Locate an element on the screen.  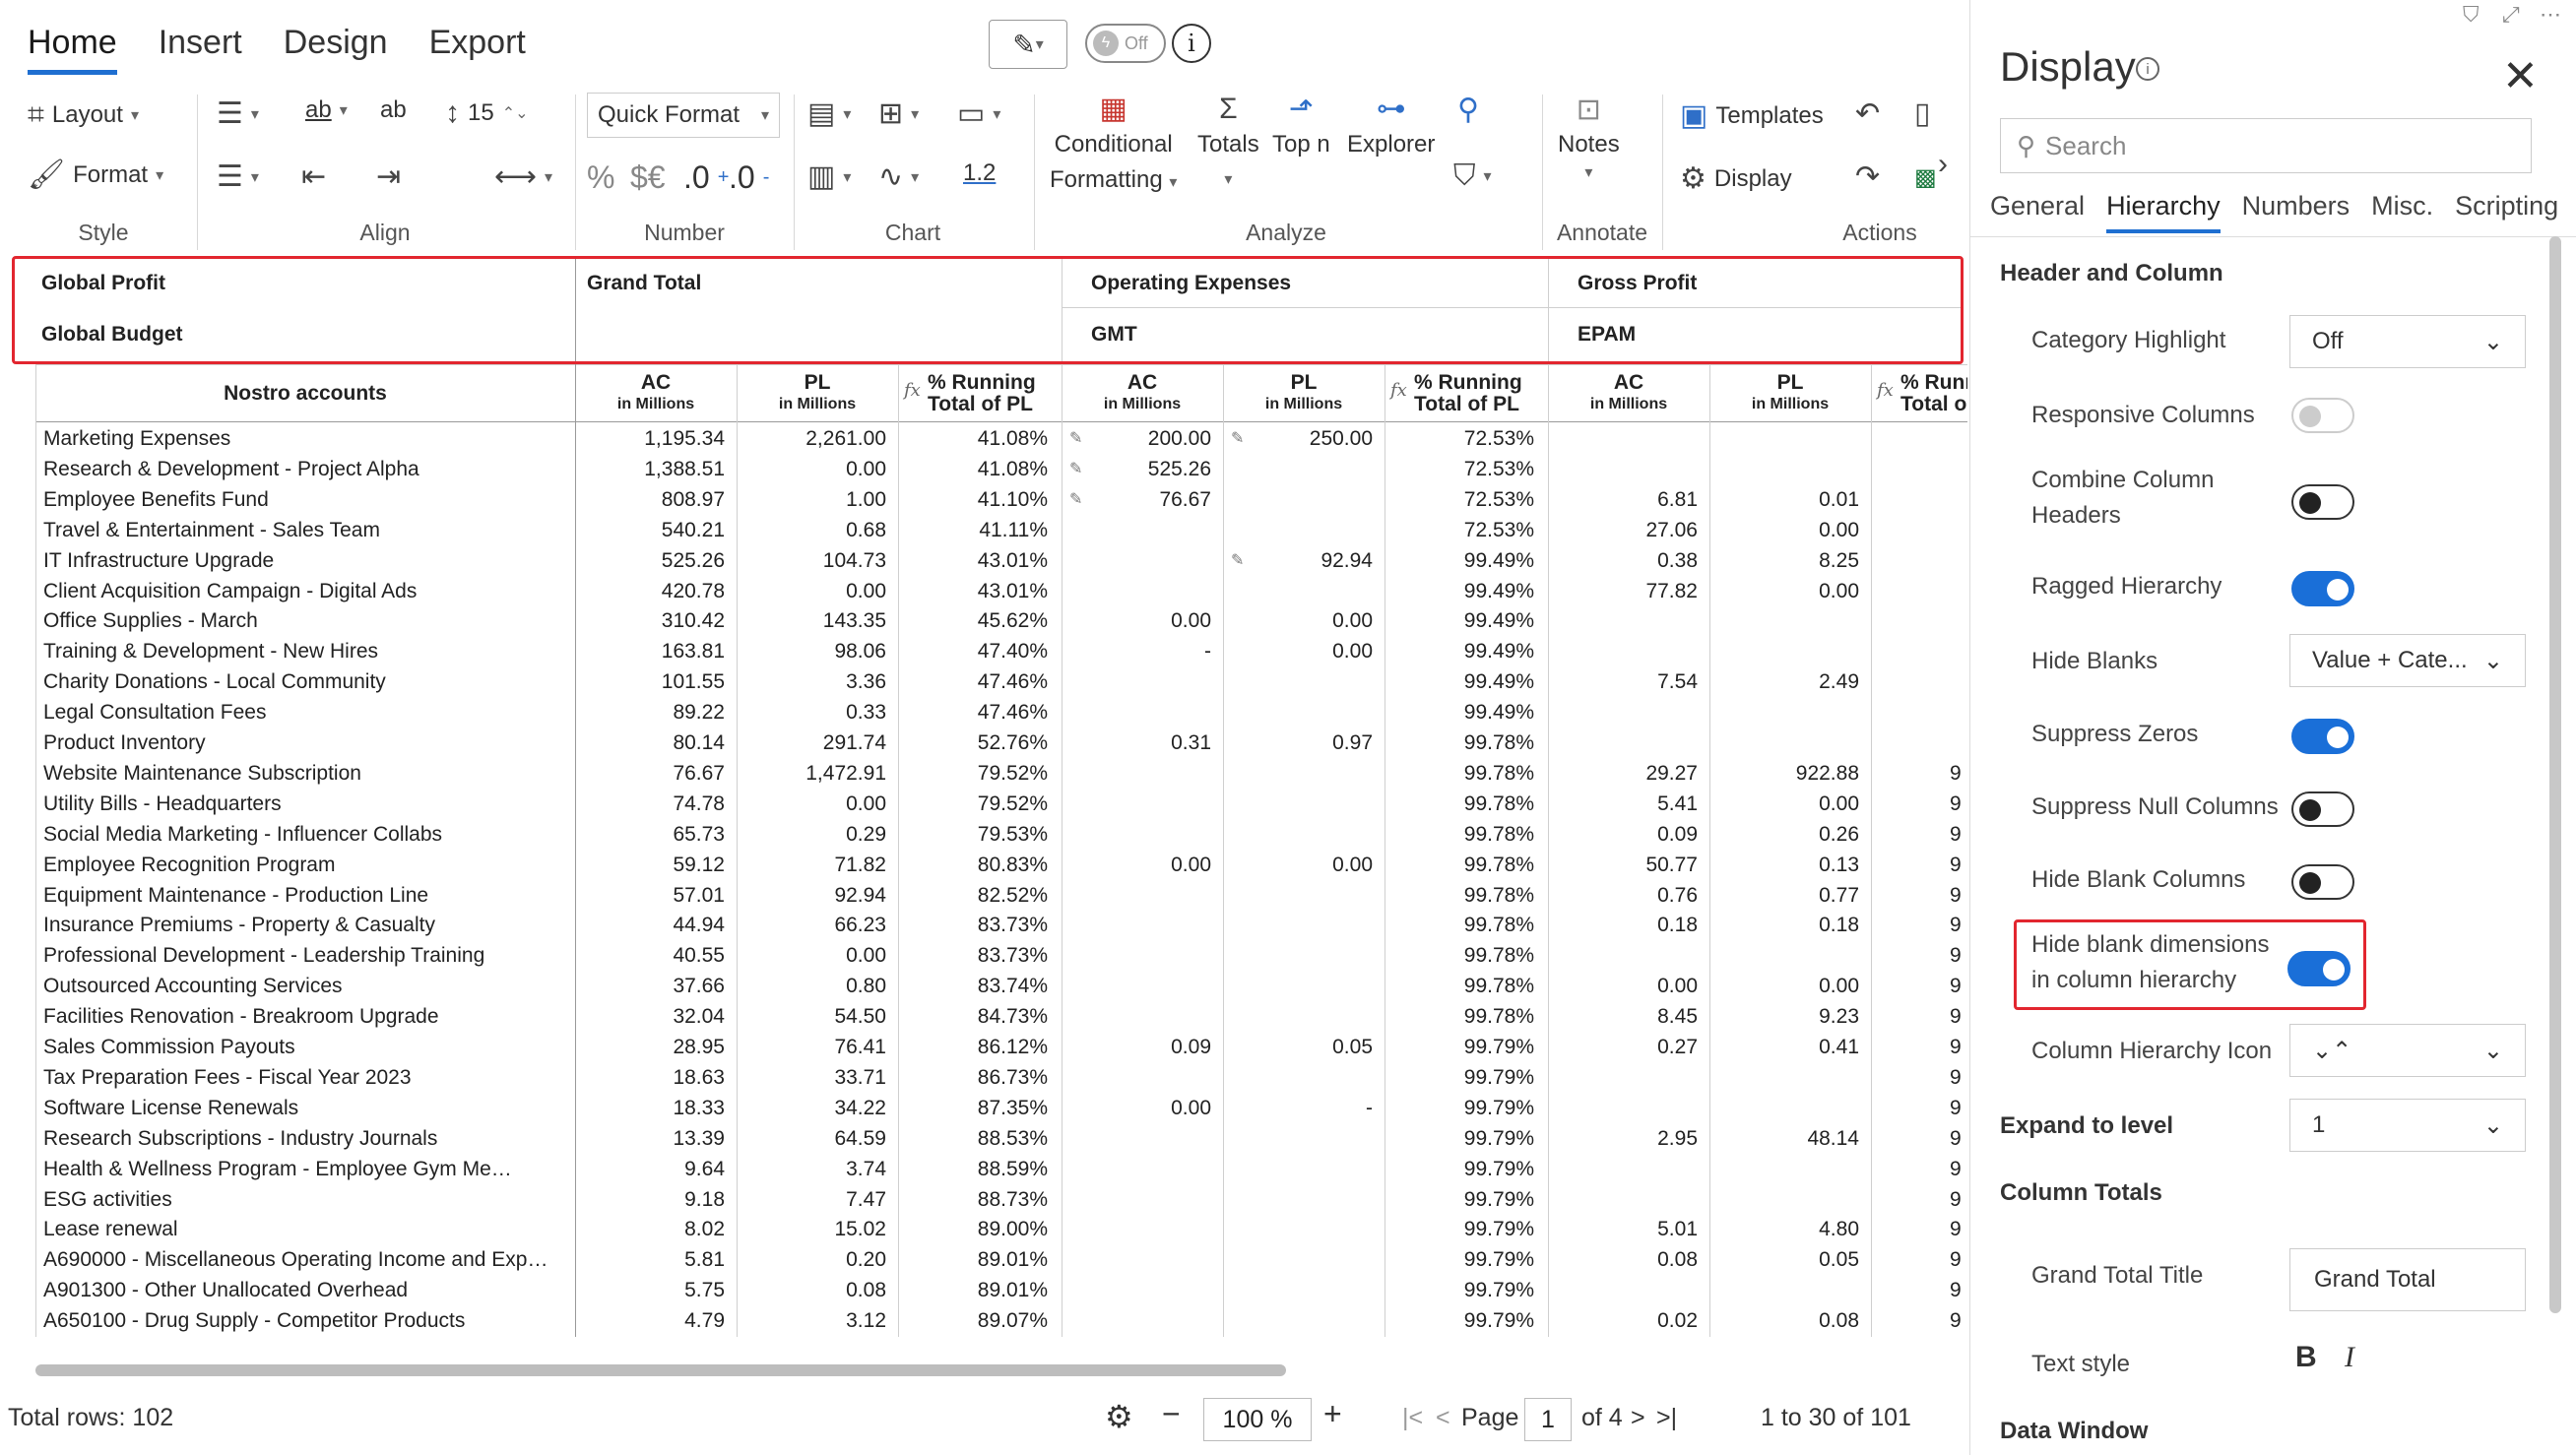
expand-to-level-select: 1 ⌄ is located at coordinates (2407, 1125).